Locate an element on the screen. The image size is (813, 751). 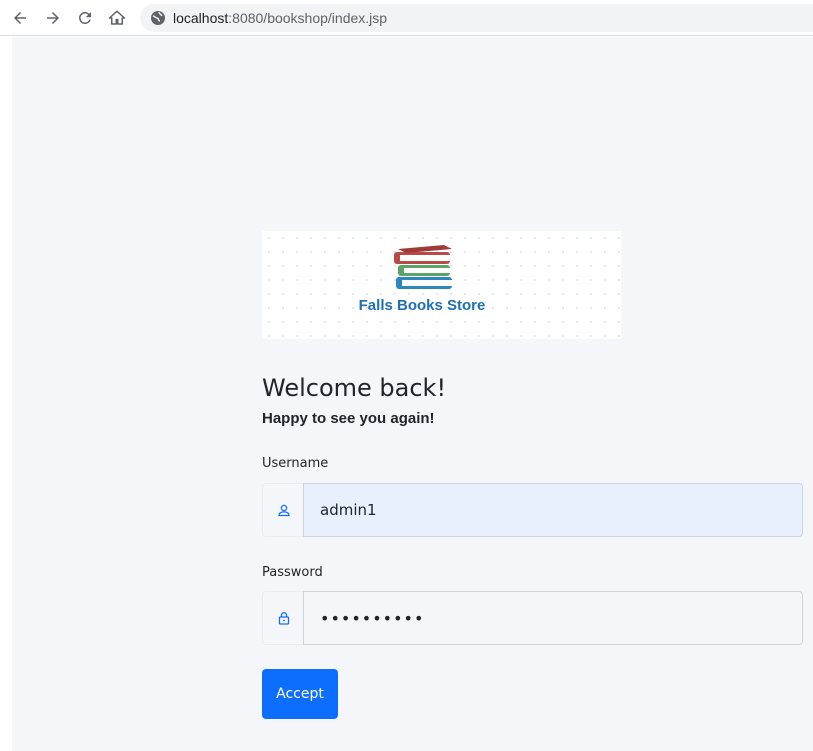
browser-toolbar: localhost:8080/bookshop/index.jsp is located at coordinates (406, 18).